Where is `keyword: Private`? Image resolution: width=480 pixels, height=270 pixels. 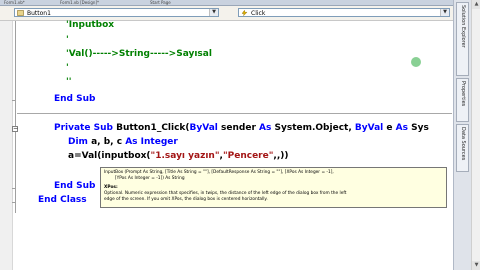 keyword: Private is located at coordinates (72, 128).